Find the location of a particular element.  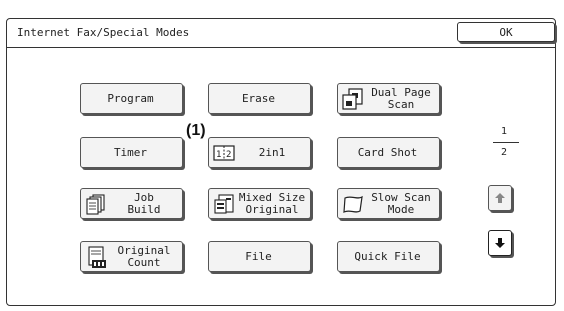

page-up-button is located at coordinates (500, 198).